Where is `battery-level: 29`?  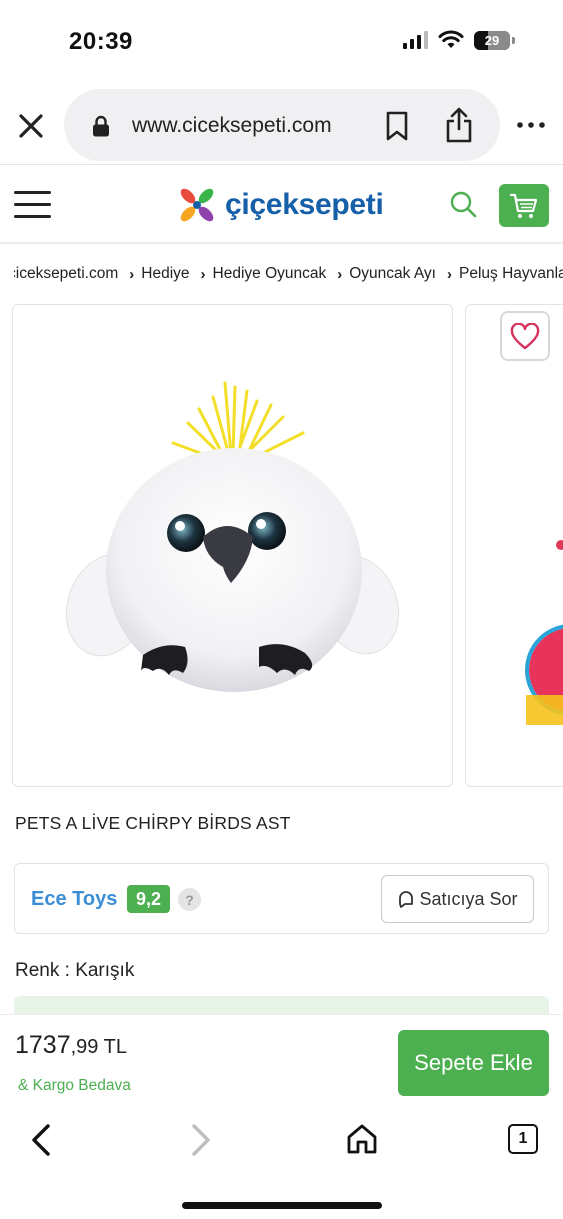
battery-level: 29 is located at coordinates (492, 40).